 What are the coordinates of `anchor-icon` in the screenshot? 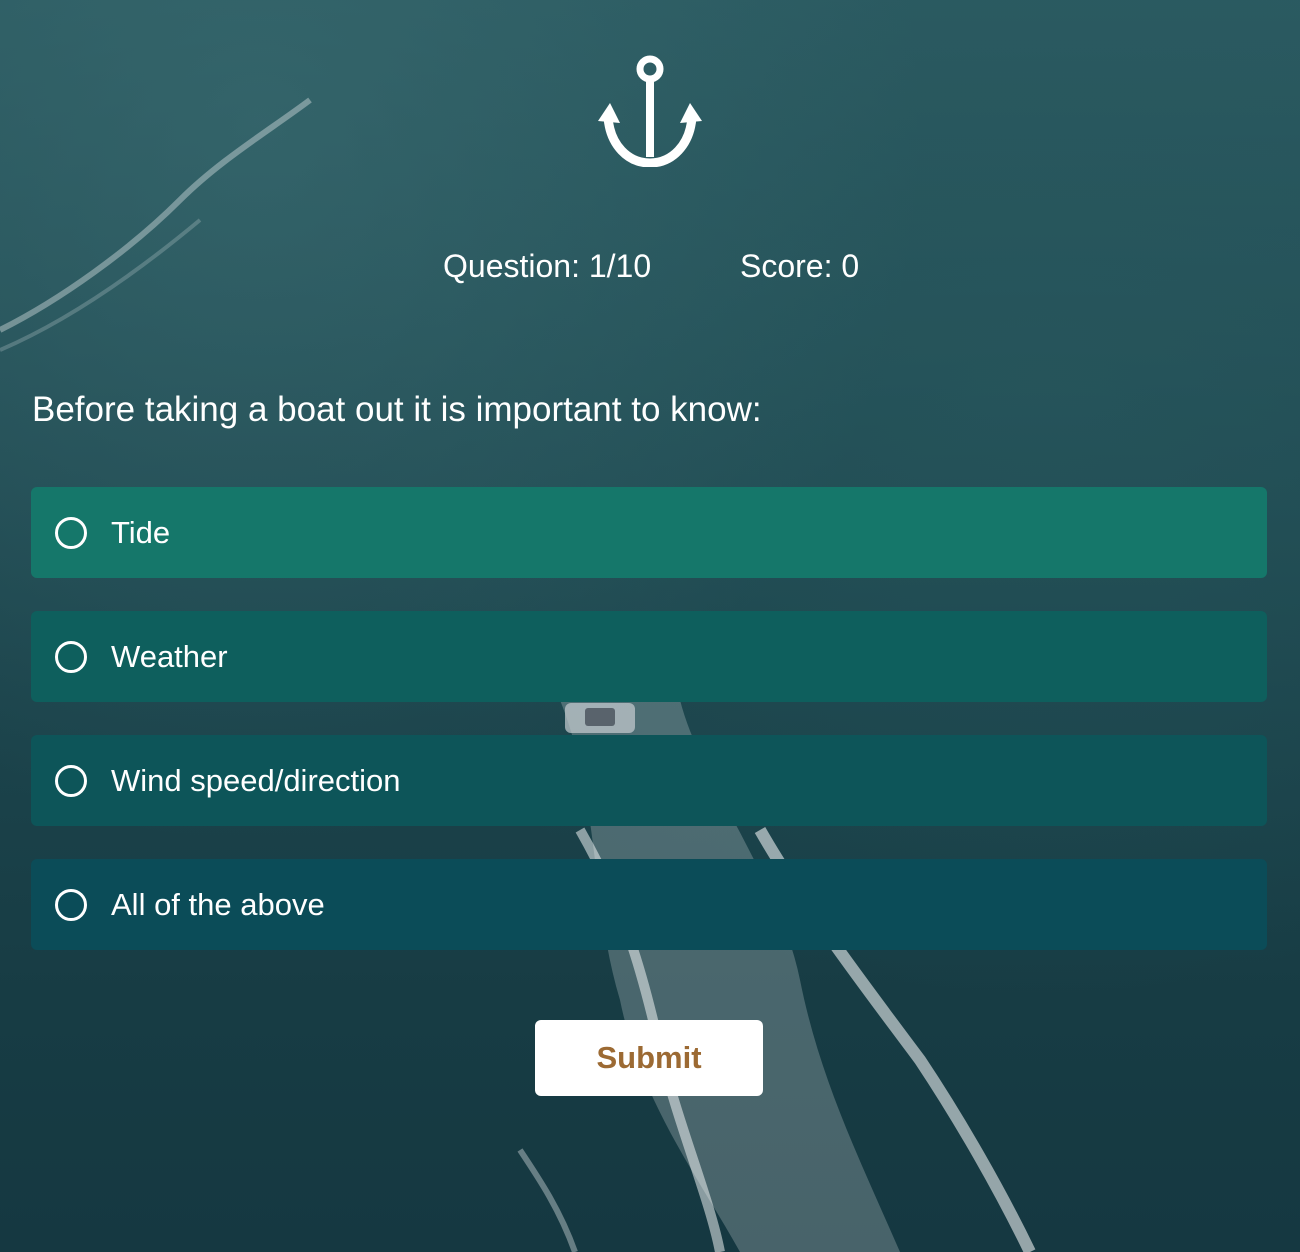 It's located at (650, 111).